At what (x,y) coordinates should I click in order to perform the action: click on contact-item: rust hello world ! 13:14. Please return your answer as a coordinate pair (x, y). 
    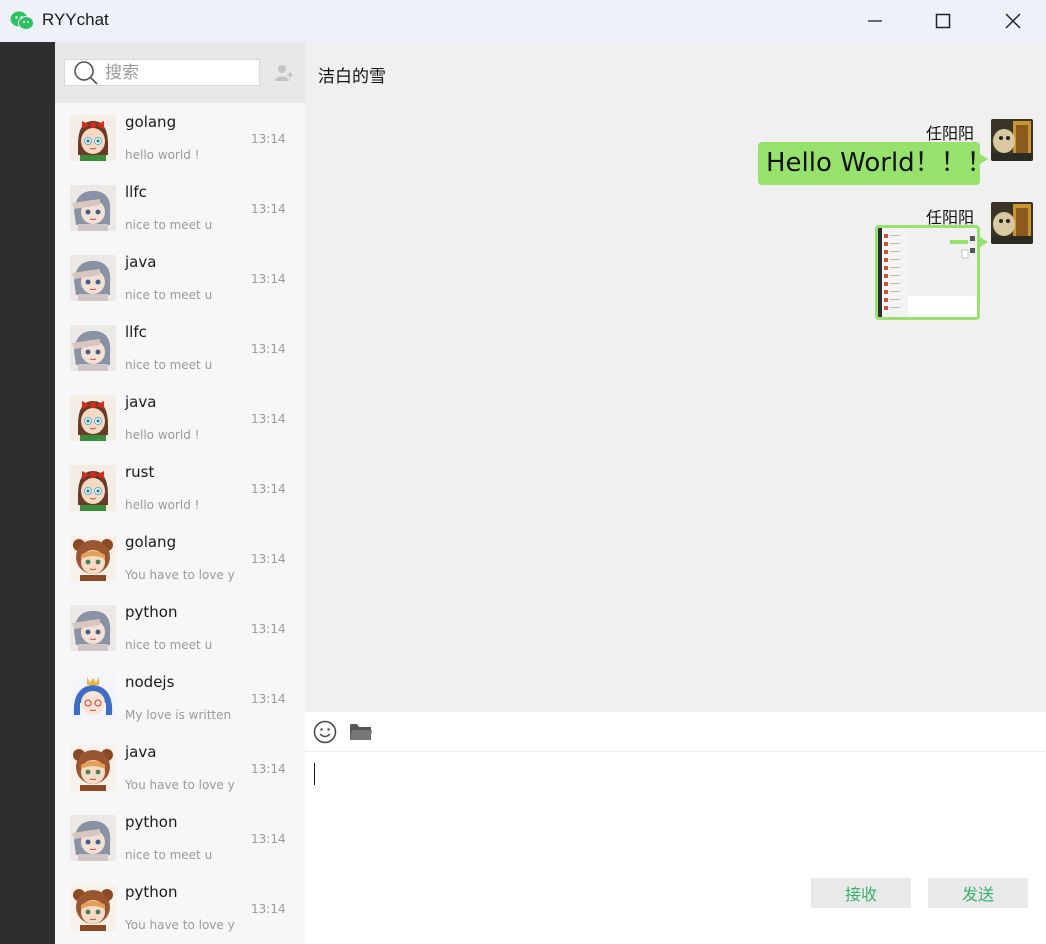
    Looking at the image, I should click on (180, 488).